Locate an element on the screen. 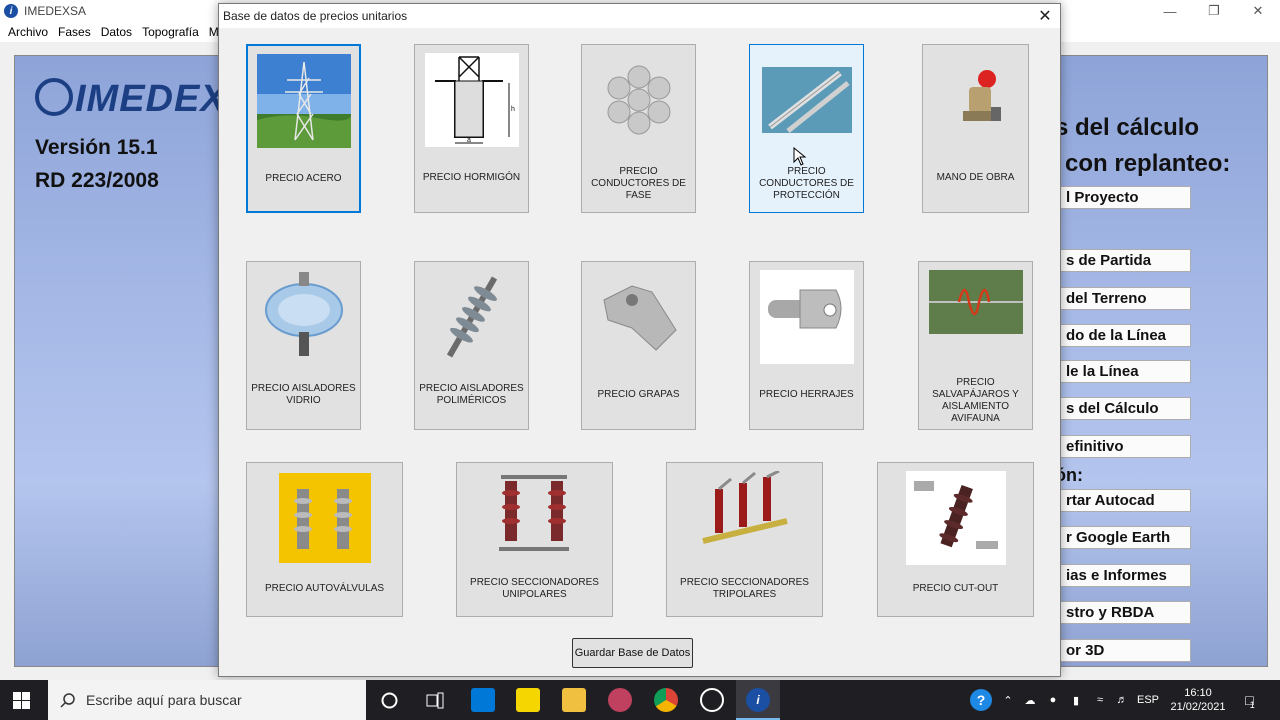  cortana-icon is located at coordinates (389, 700).